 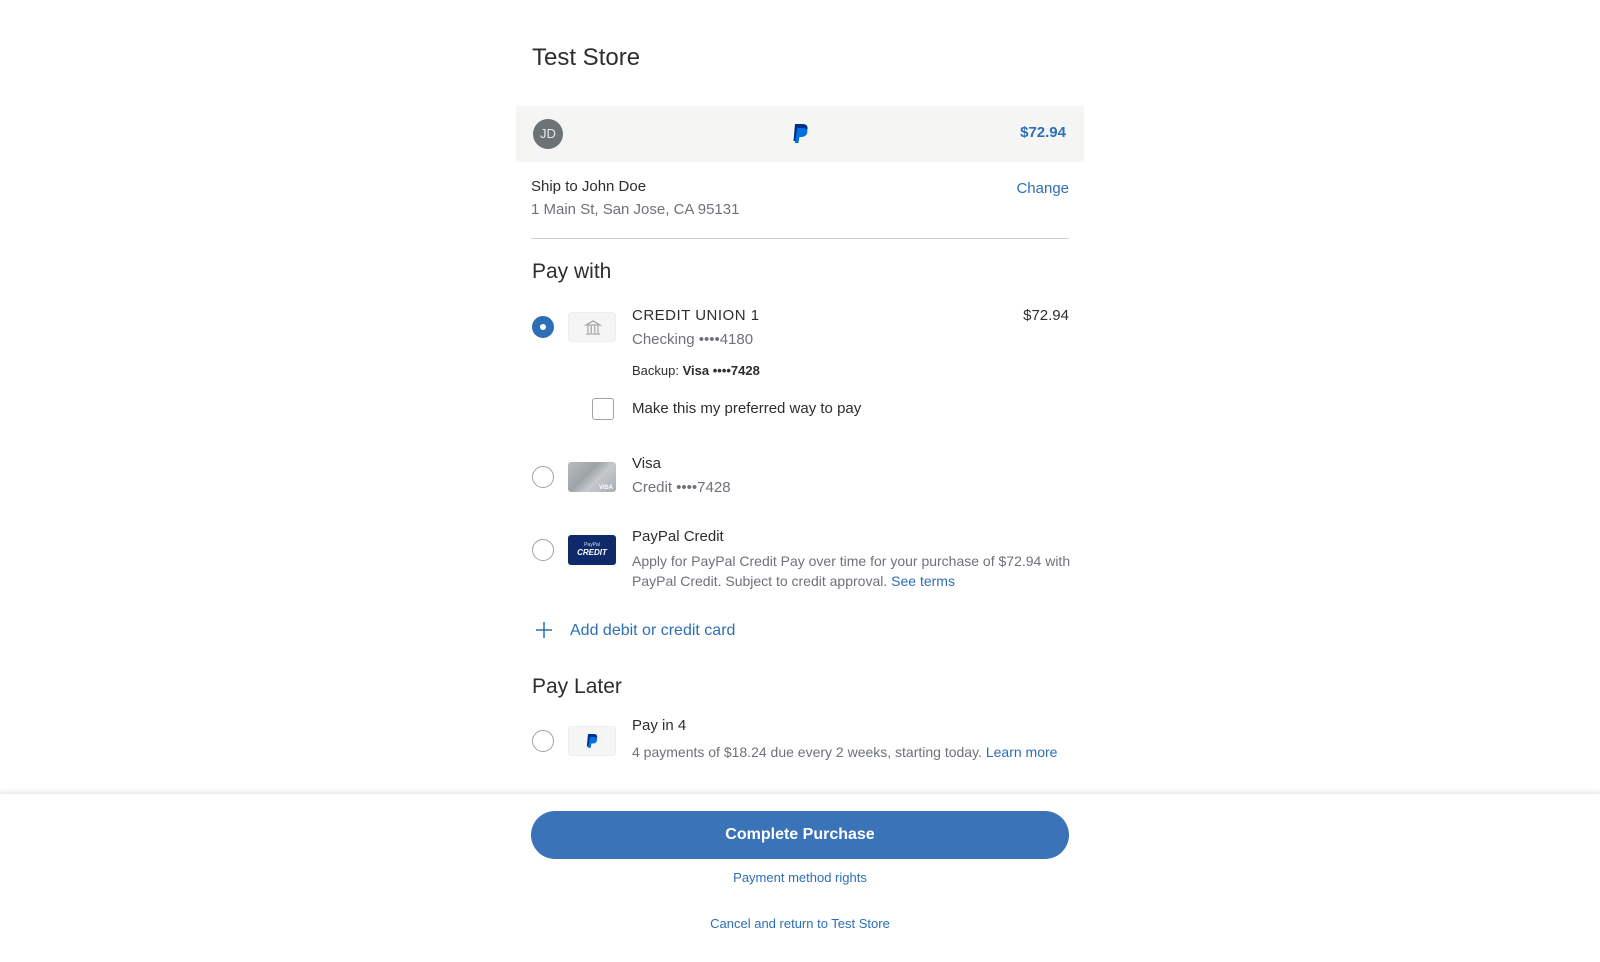 What do you see at coordinates (589, 186) in the screenshot?
I see `ship-to-name: Ship to John Doe` at bounding box center [589, 186].